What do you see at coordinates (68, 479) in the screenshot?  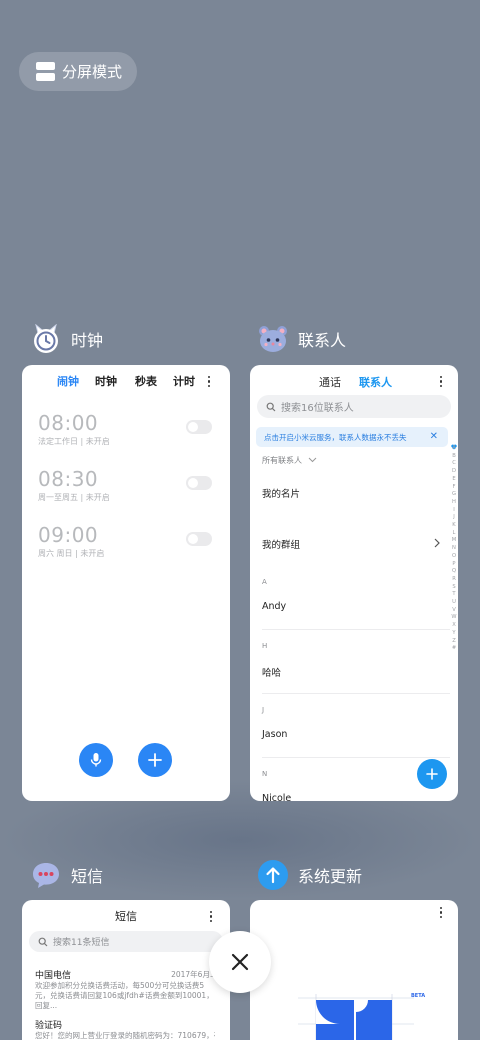 I see `alarm-time: 08:30` at bounding box center [68, 479].